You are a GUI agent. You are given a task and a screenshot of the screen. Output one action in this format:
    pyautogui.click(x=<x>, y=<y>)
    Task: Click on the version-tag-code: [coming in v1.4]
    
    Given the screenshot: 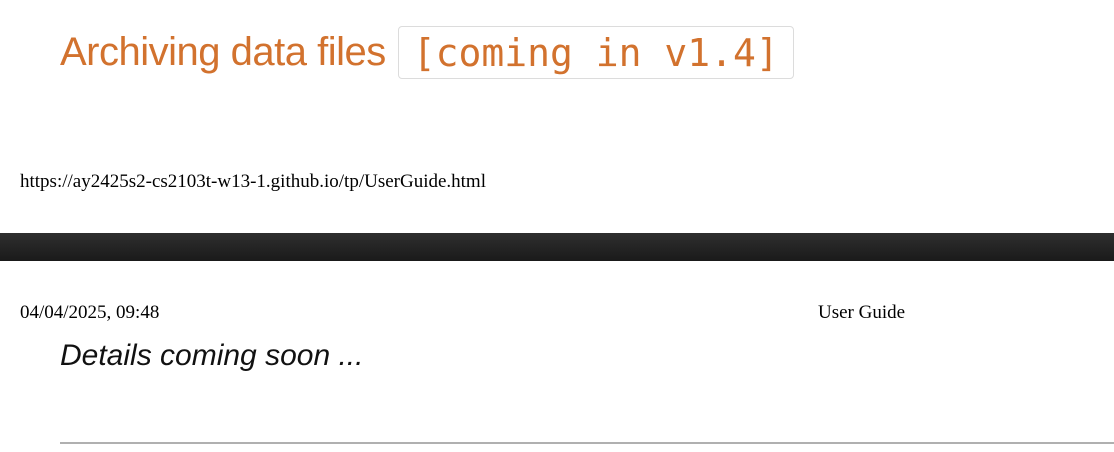 What is the action you would take?
    pyautogui.click(x=595, y=52)
    